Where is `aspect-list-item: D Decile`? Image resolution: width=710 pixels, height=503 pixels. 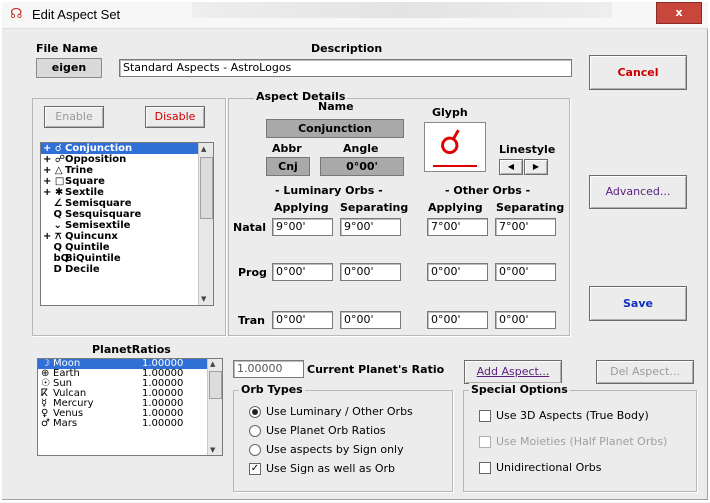
aspect-list-item: D Decile is located at coordinates (127, 269).